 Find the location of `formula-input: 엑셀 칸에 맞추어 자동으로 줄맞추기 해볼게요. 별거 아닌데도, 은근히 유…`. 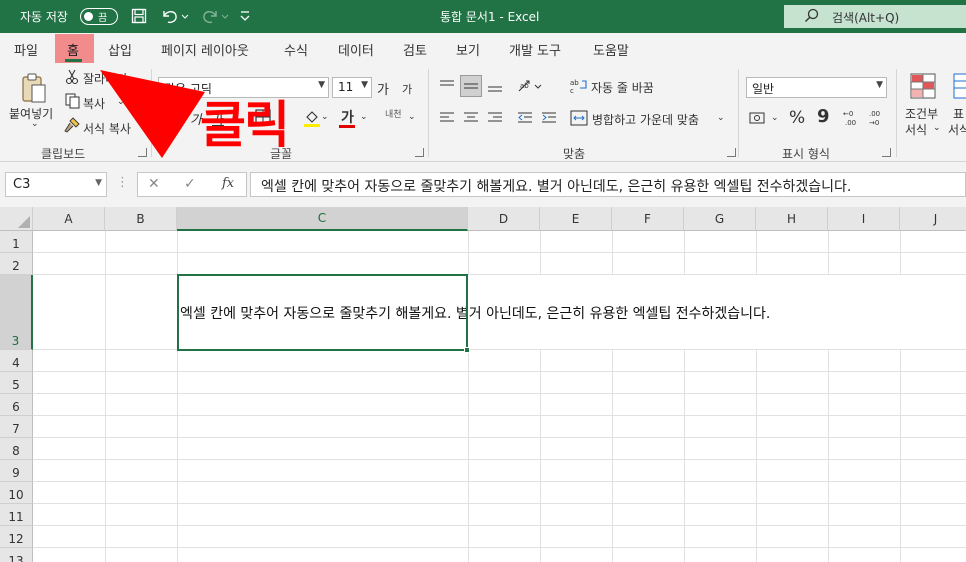

formula-input: 엑셀 칸에 맞추어 자동으로 줄맞추기 해볼게요. 별거 아닌데도, 은근히 유… is located at coordinates (608, 184).